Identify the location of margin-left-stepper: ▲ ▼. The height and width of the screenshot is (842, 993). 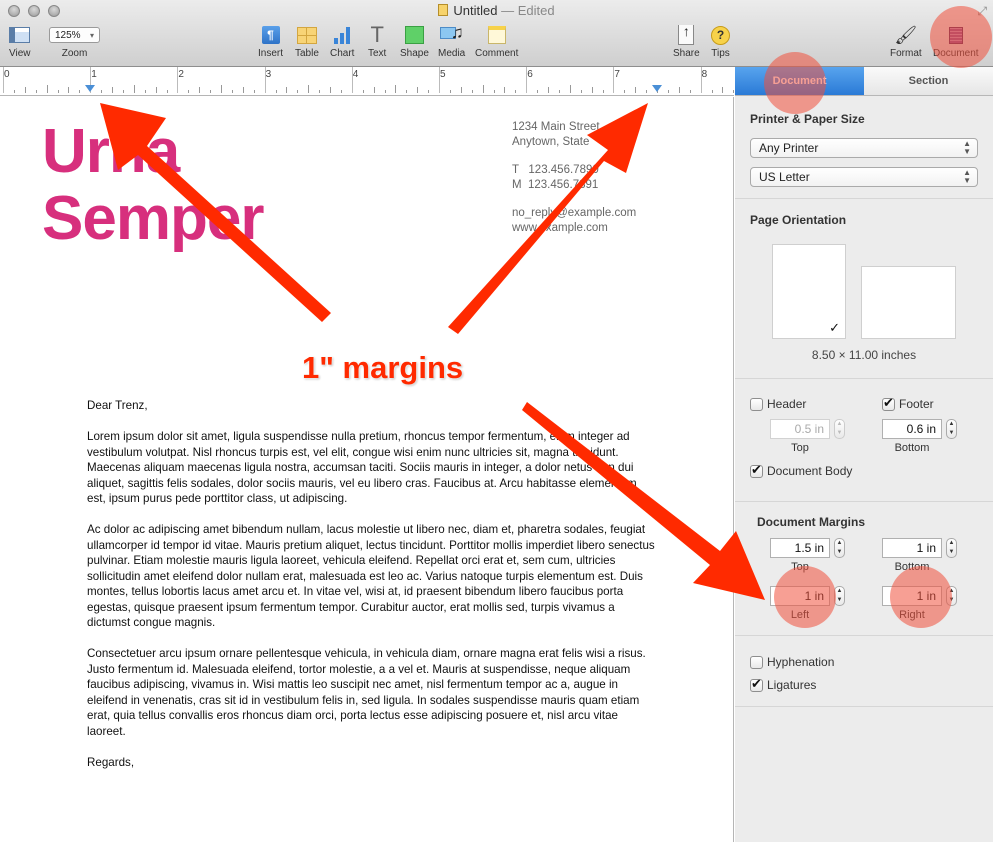
(839, 596).